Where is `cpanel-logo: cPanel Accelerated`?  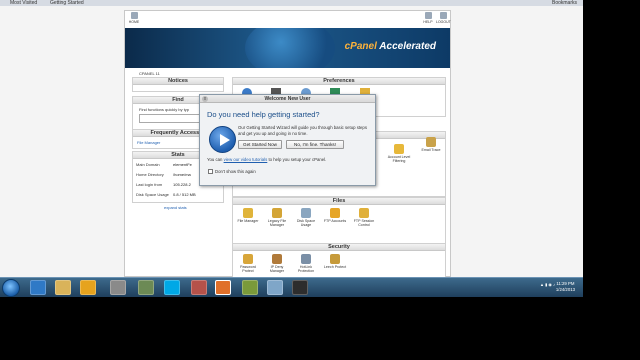
cpanel-logo: cPanel Accelerated is located at coordinates (390, 46).